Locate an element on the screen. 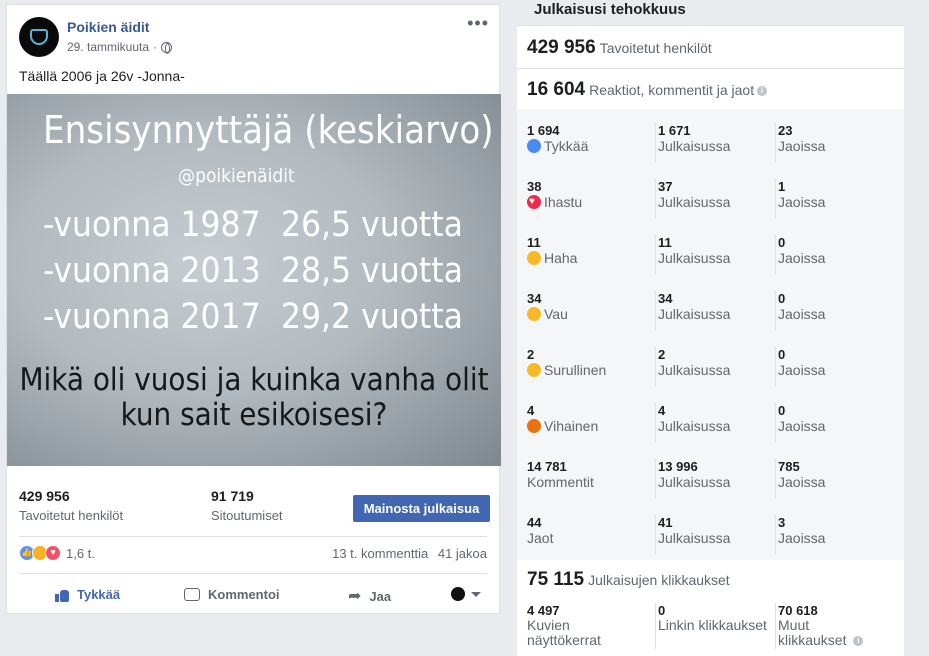 Image resolution: width=929 pixels, height=656 pixels. share-label: Jaa is located at coordinates (380, 596).